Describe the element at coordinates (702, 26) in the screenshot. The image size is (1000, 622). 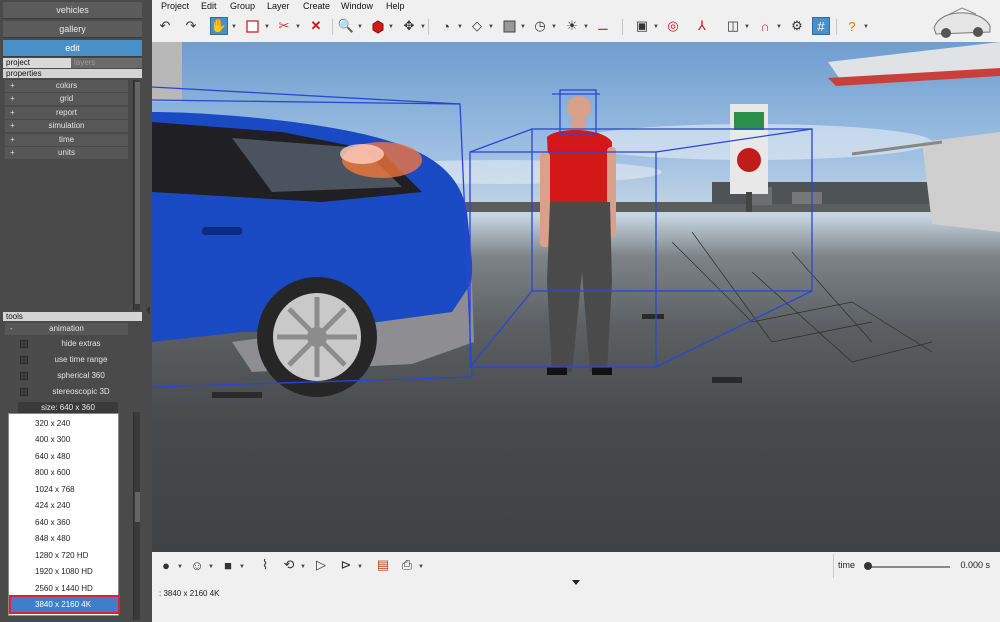
I see `axes-icon: ⅄` at that location.